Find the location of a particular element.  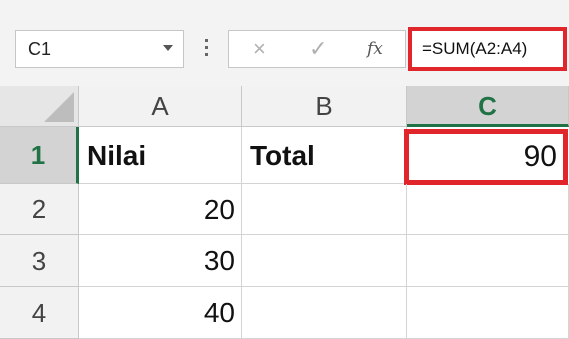

cell-b3 is located at coordinates (324, 261).